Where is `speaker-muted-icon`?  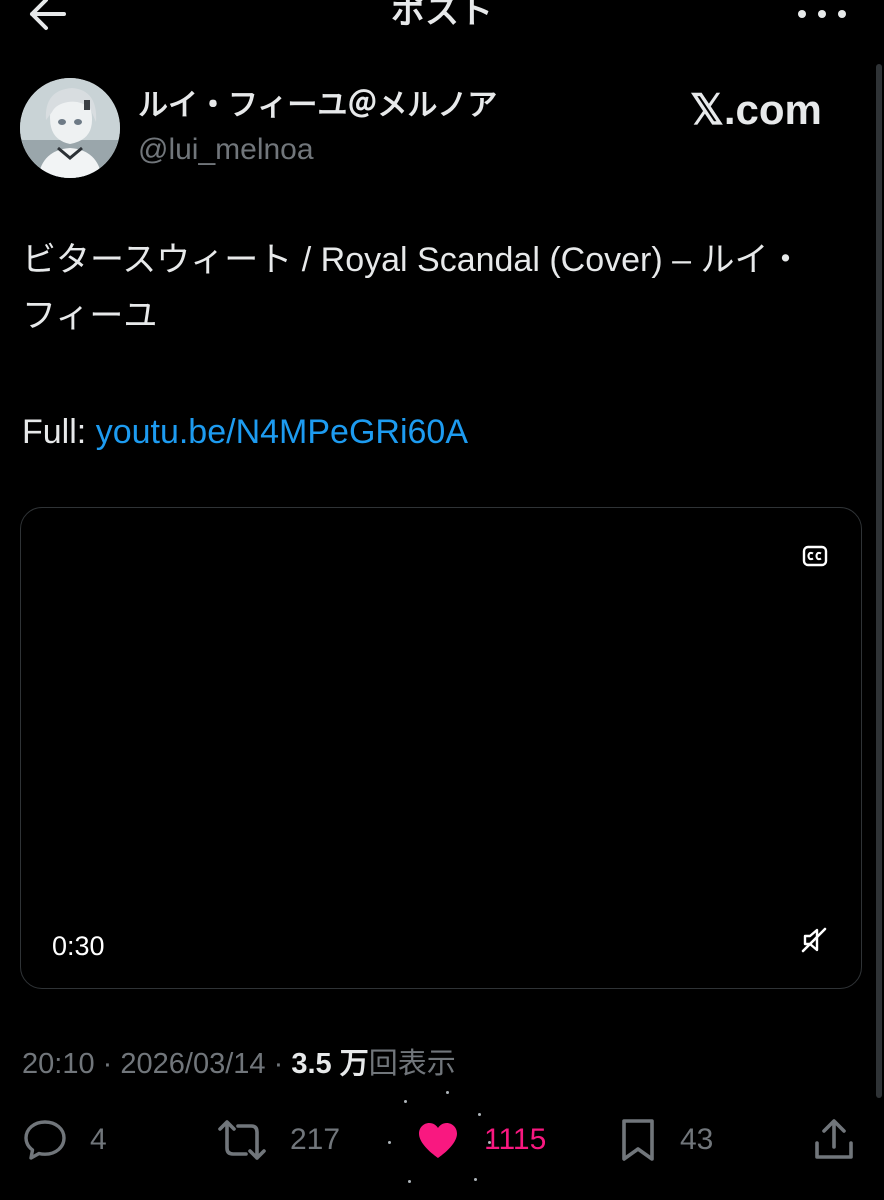 speaker-muted-icon is located at coordinates (814, 940).